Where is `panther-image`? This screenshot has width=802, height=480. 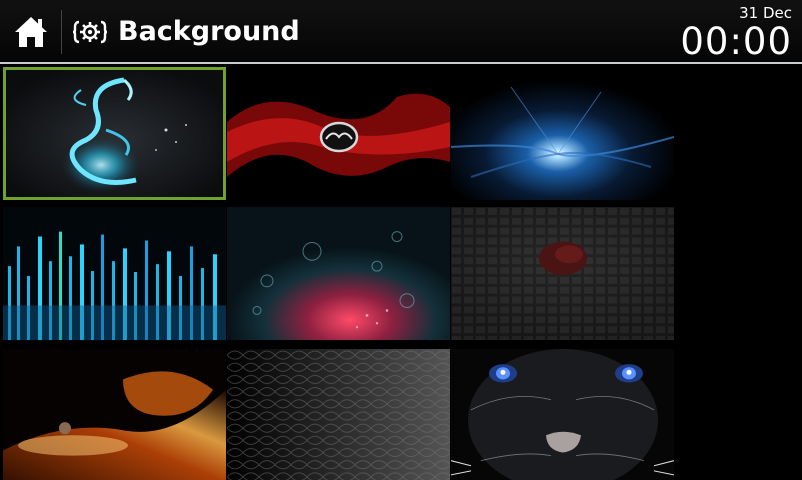
panther-image is located at coordinates (562, 414).